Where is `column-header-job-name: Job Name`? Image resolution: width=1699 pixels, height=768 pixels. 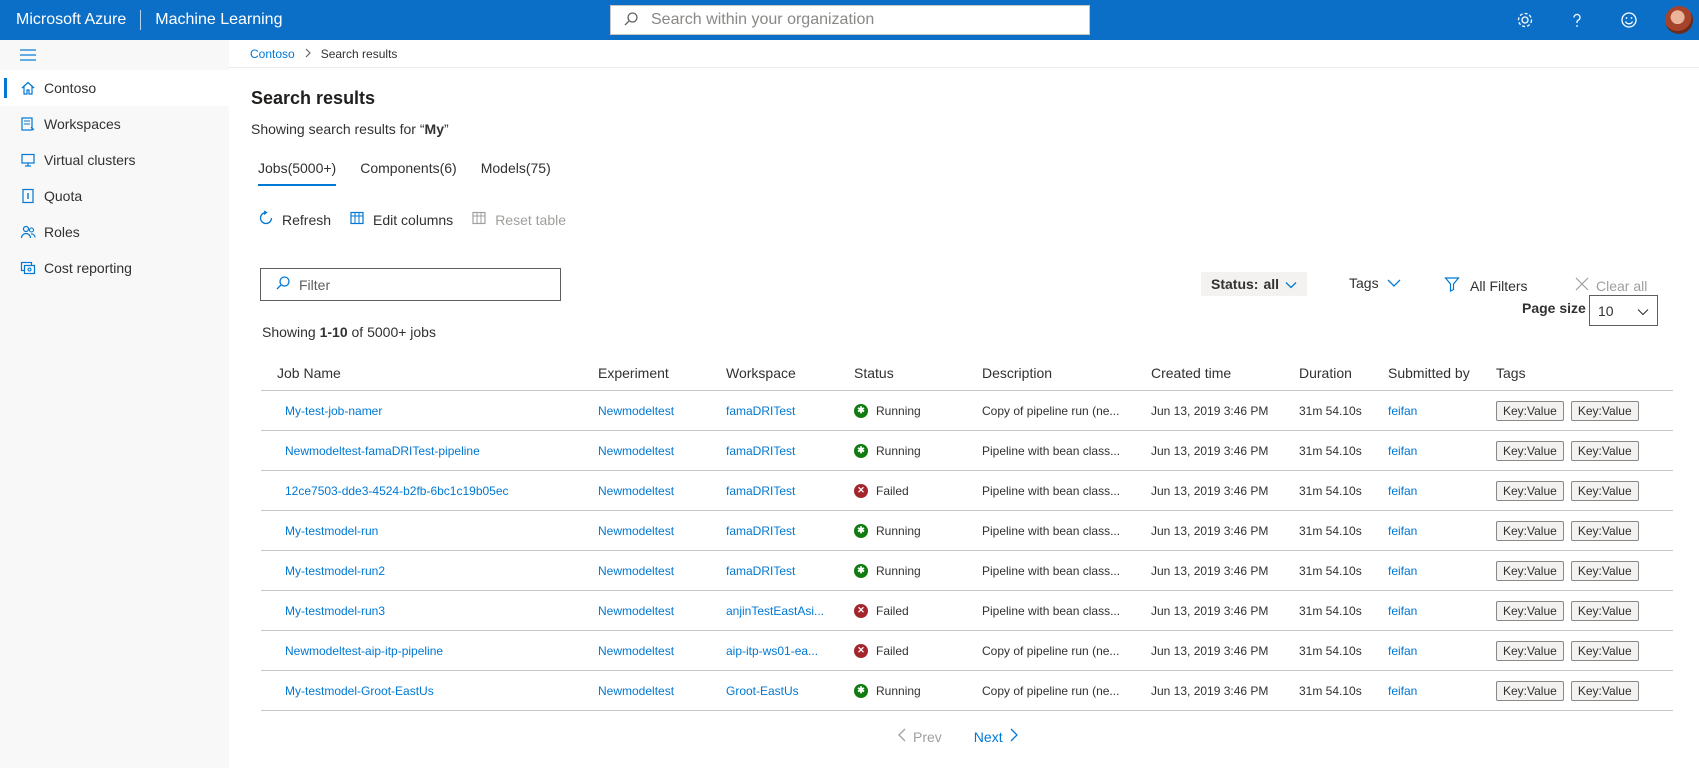 column-header-job-name: Job Name is located at coordinates (429, 373).